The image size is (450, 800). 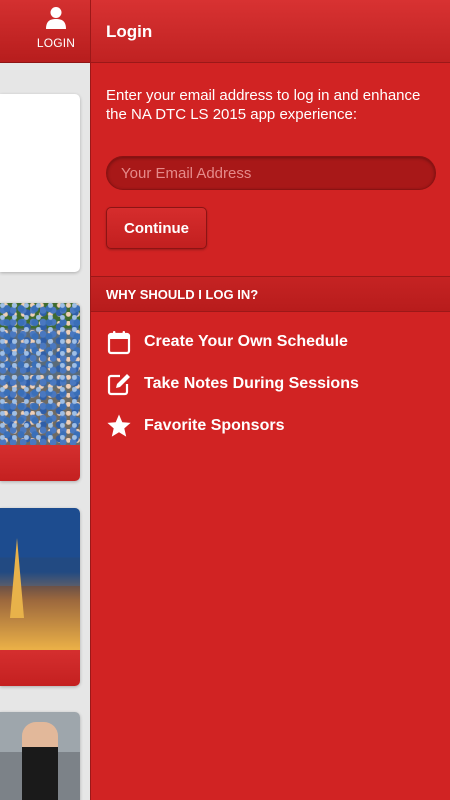 I want to click on continue-button: Continue, so click(x=156, y=228).